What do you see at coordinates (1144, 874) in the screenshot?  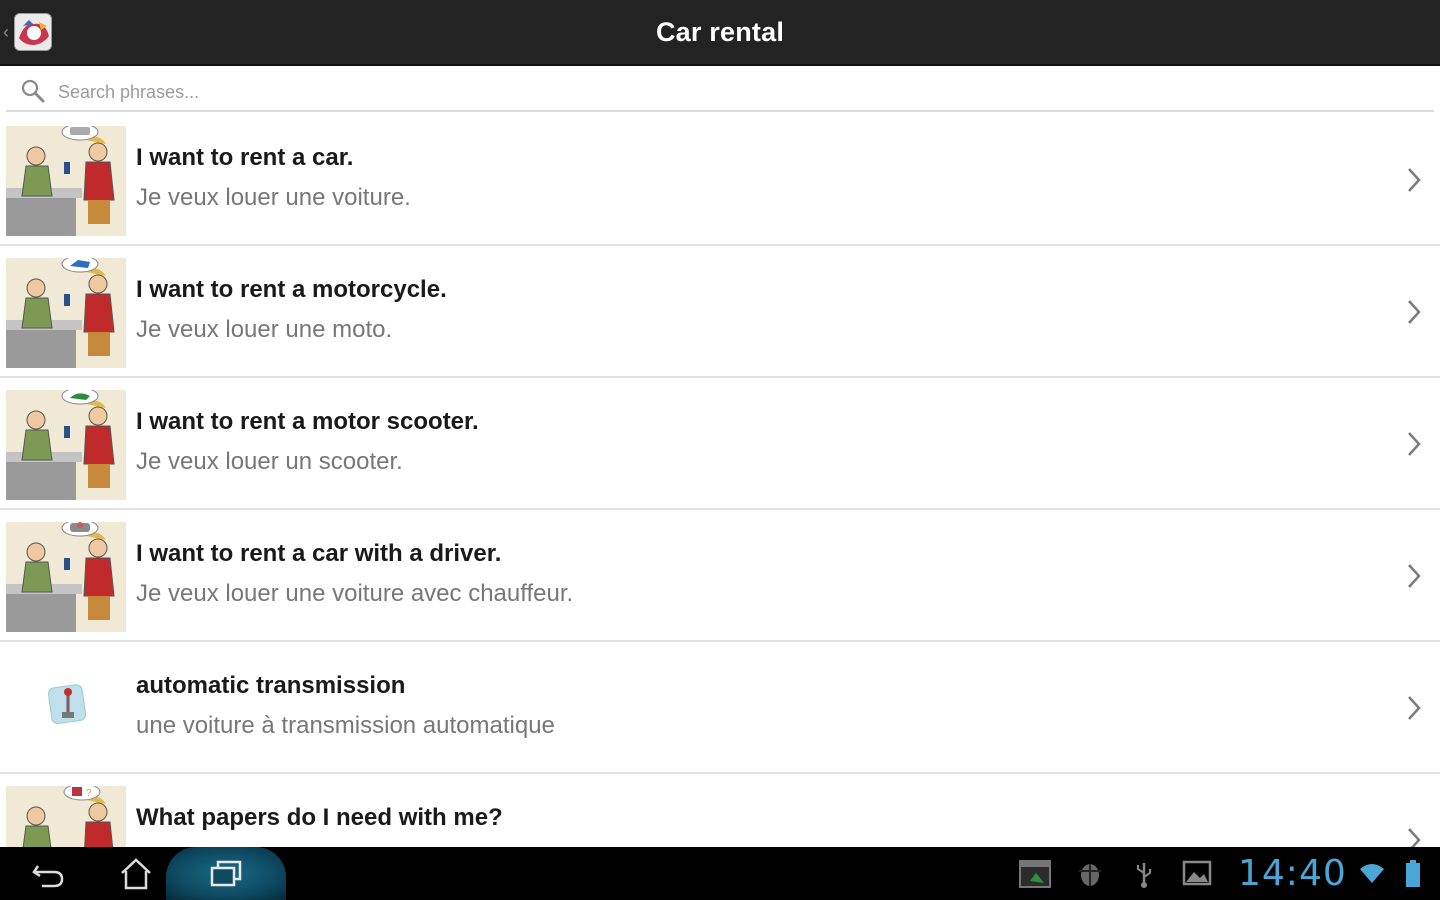 I see `usb-icon` at bounding box center [1144, 874].